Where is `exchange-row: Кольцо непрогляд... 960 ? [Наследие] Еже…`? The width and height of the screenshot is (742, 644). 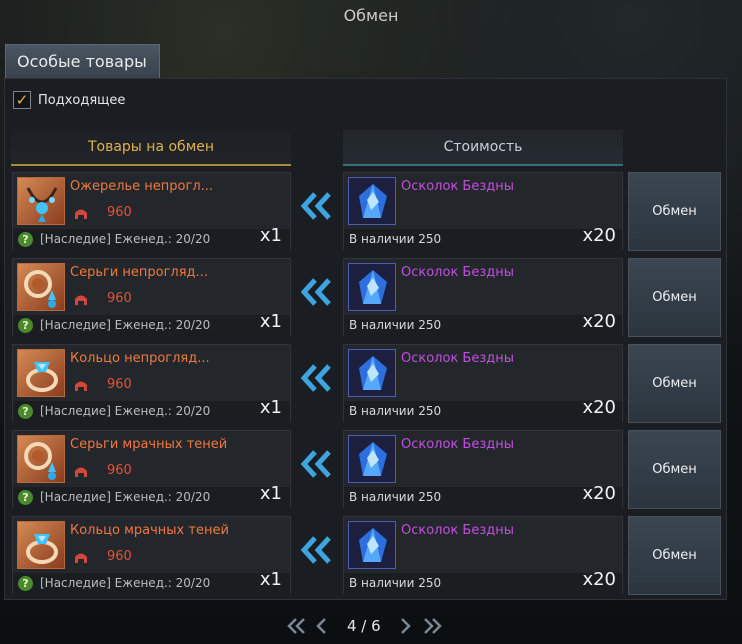
exchange-row: Кольцо непрогляд... 960 ? [Наследие] Еже… is located at coordinates (371, 384).